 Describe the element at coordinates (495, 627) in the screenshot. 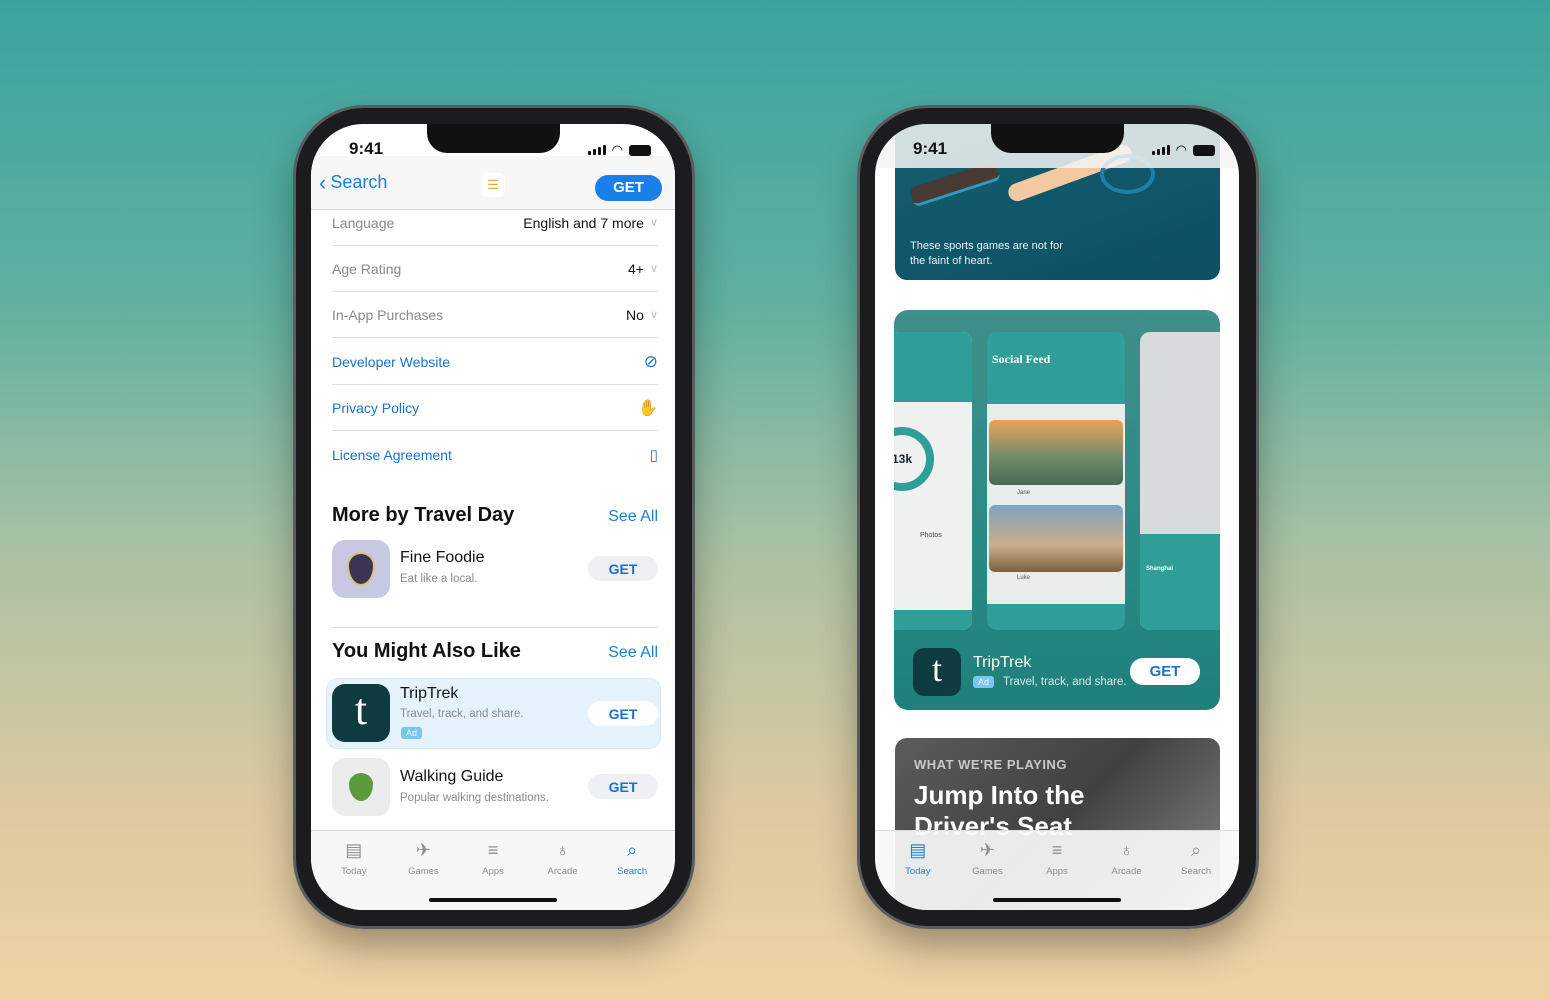

I see `divider` at that location.